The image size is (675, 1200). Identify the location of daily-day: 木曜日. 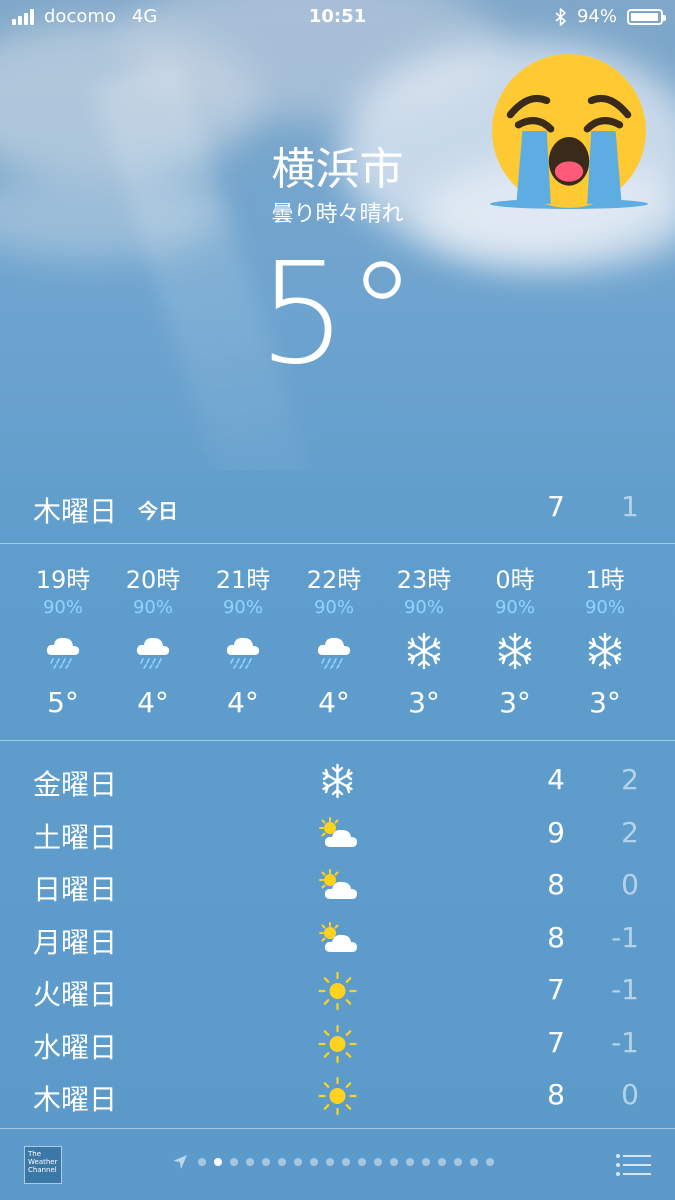
(75, 1099).